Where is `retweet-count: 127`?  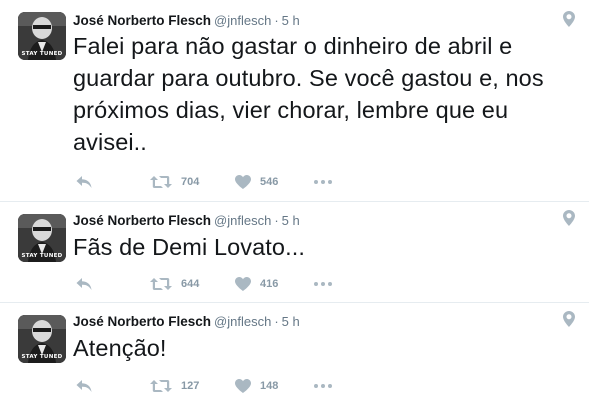
retweet-count: 127 is located at coordinates (190, 386).